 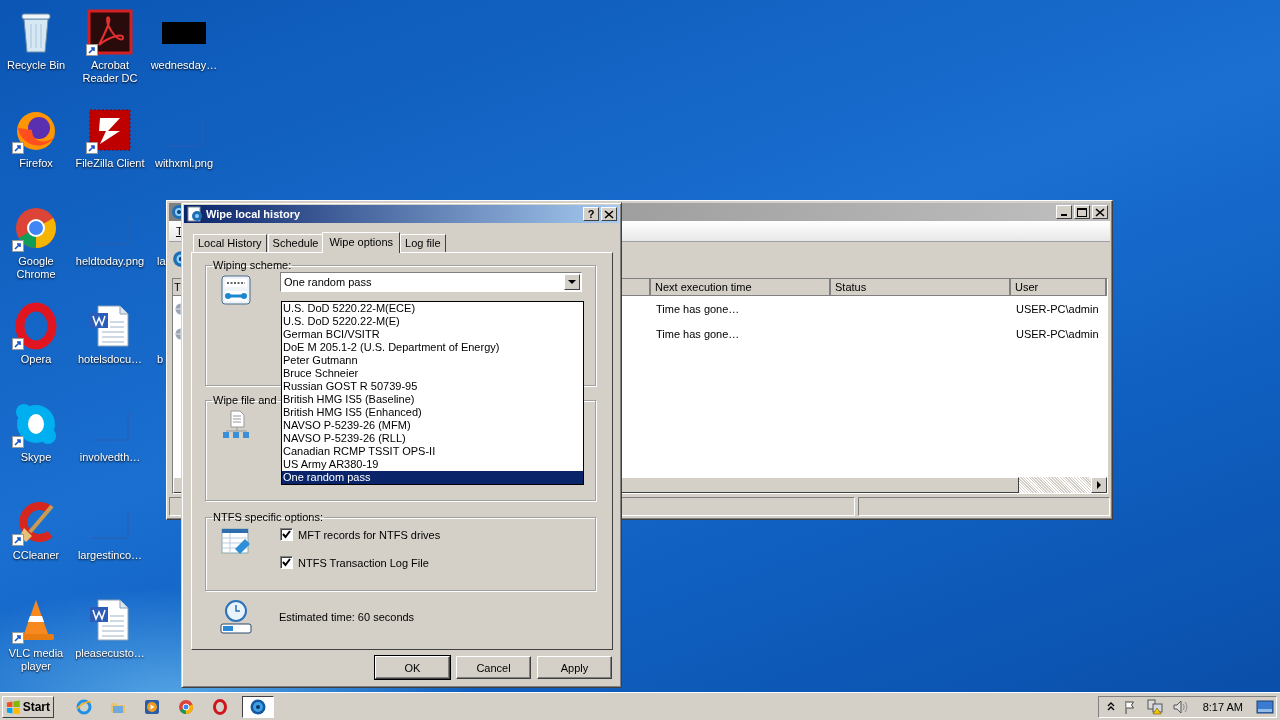 I want to click on group-label: Wipe file and, so click(x=245, y=400).